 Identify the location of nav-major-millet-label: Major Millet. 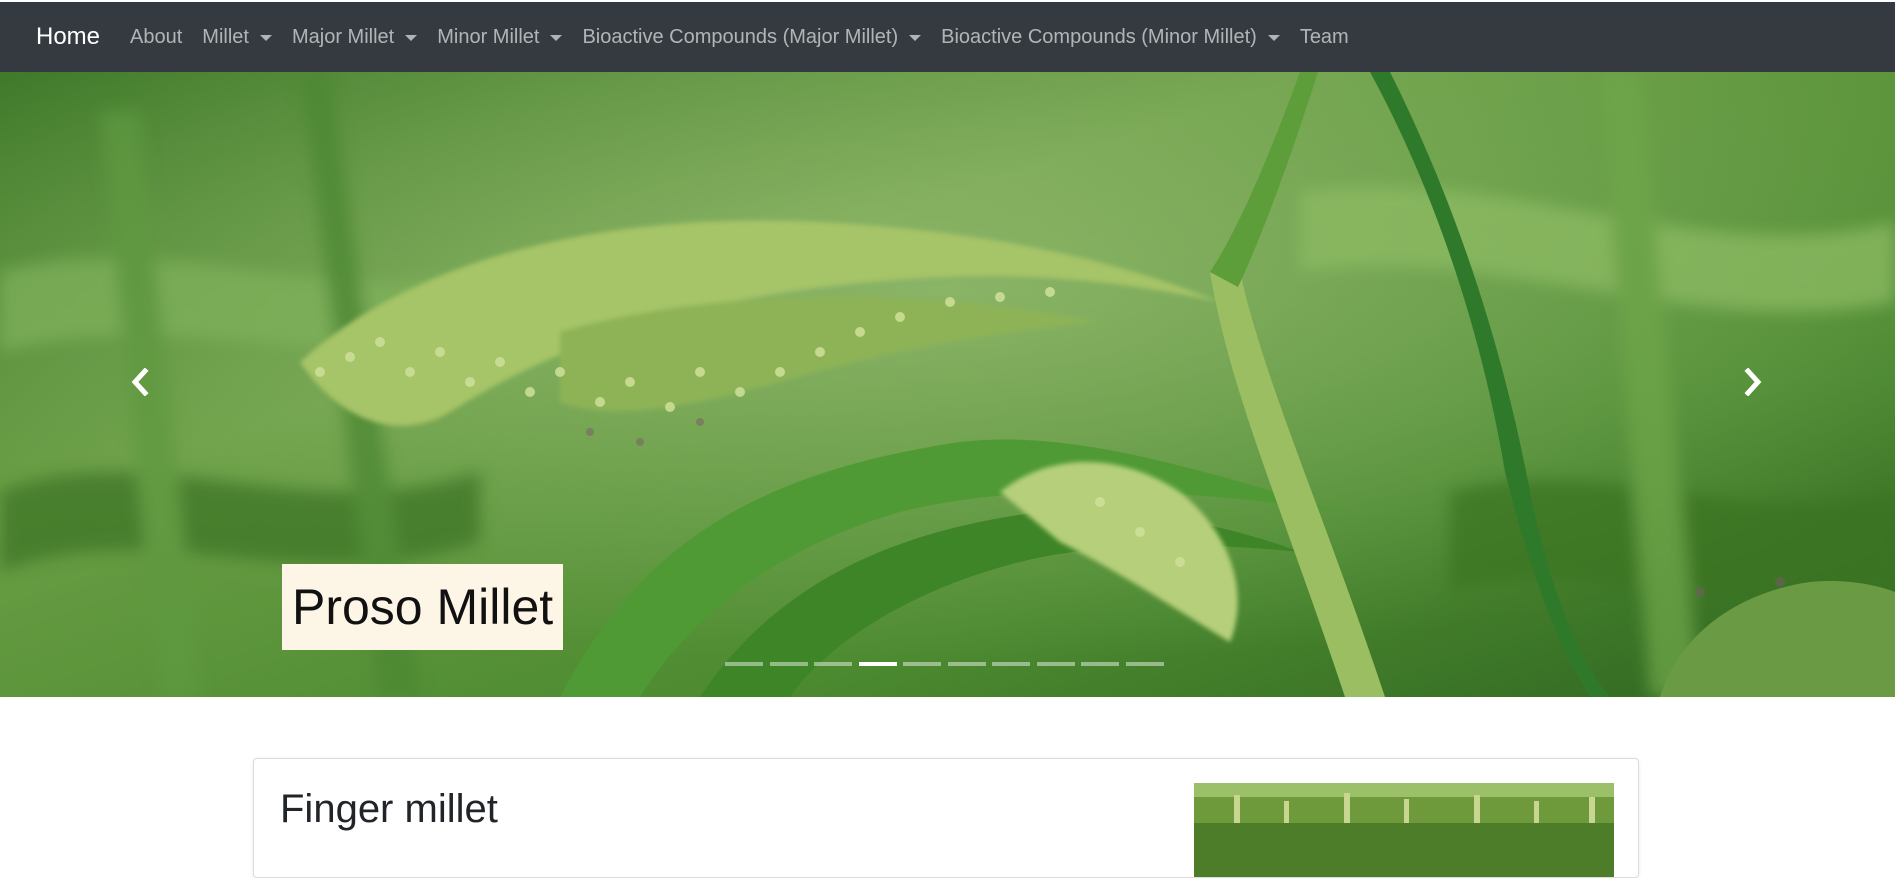
(343, 36).